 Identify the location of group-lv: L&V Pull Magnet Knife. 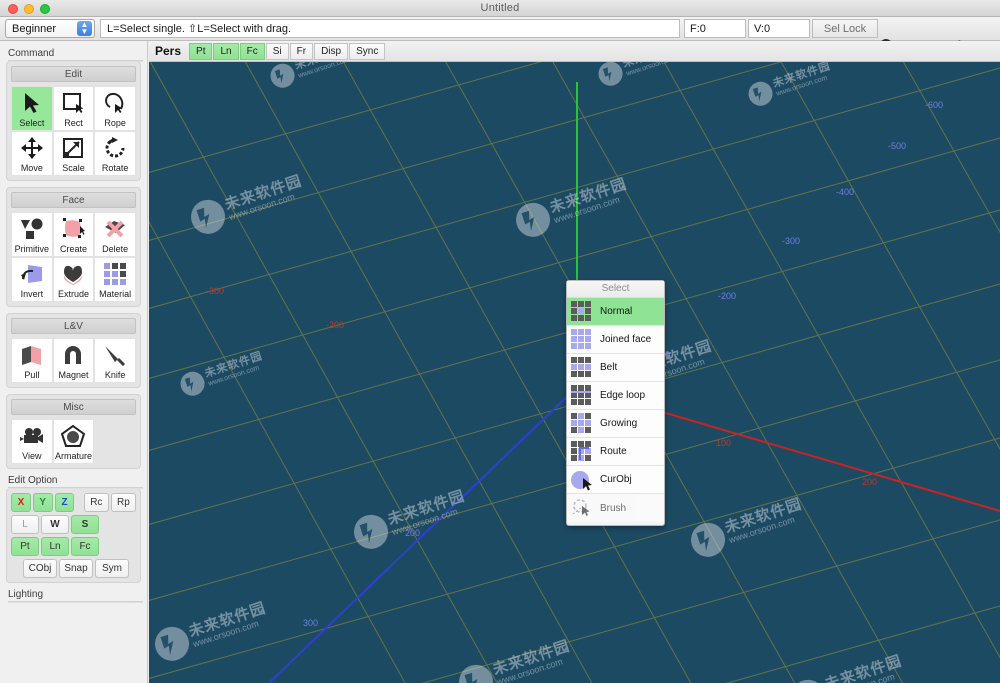
(73, 350).